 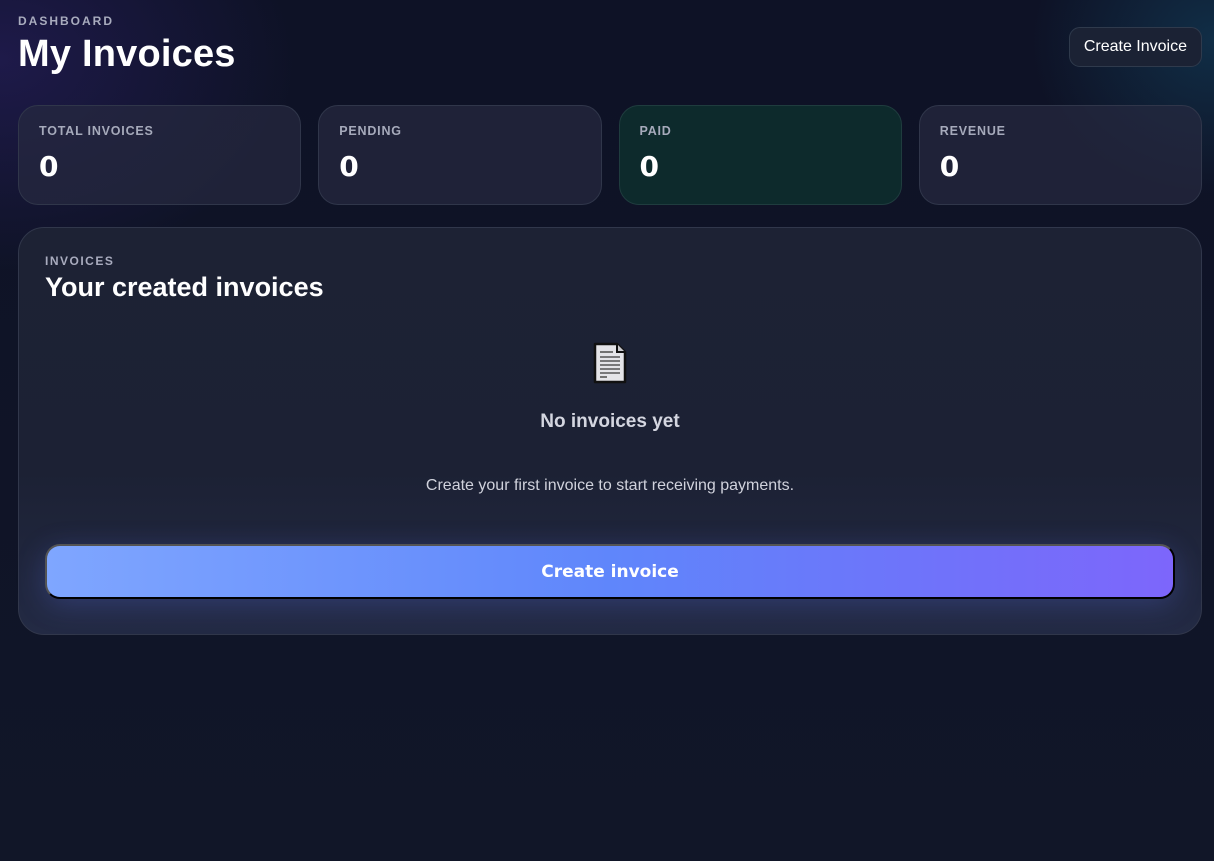 I want to click on stat-card-revenue: REVENUE 0, so click(x=1060, y=155).